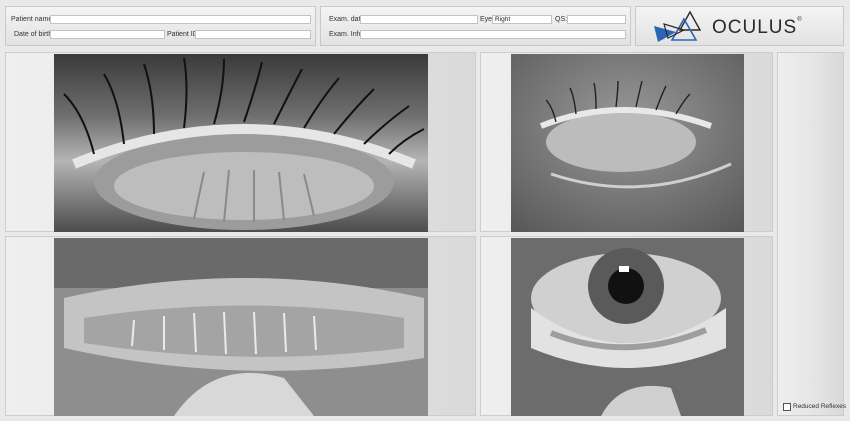 Image resolution: width=850 pixels, height=421 pixels. What do you see at coordinates (475, 26) in the screenshot?
I see `exam-info-panel: Exam. date: Eye: Right QS: Exam. Info:` at bounding box center [475, 26].